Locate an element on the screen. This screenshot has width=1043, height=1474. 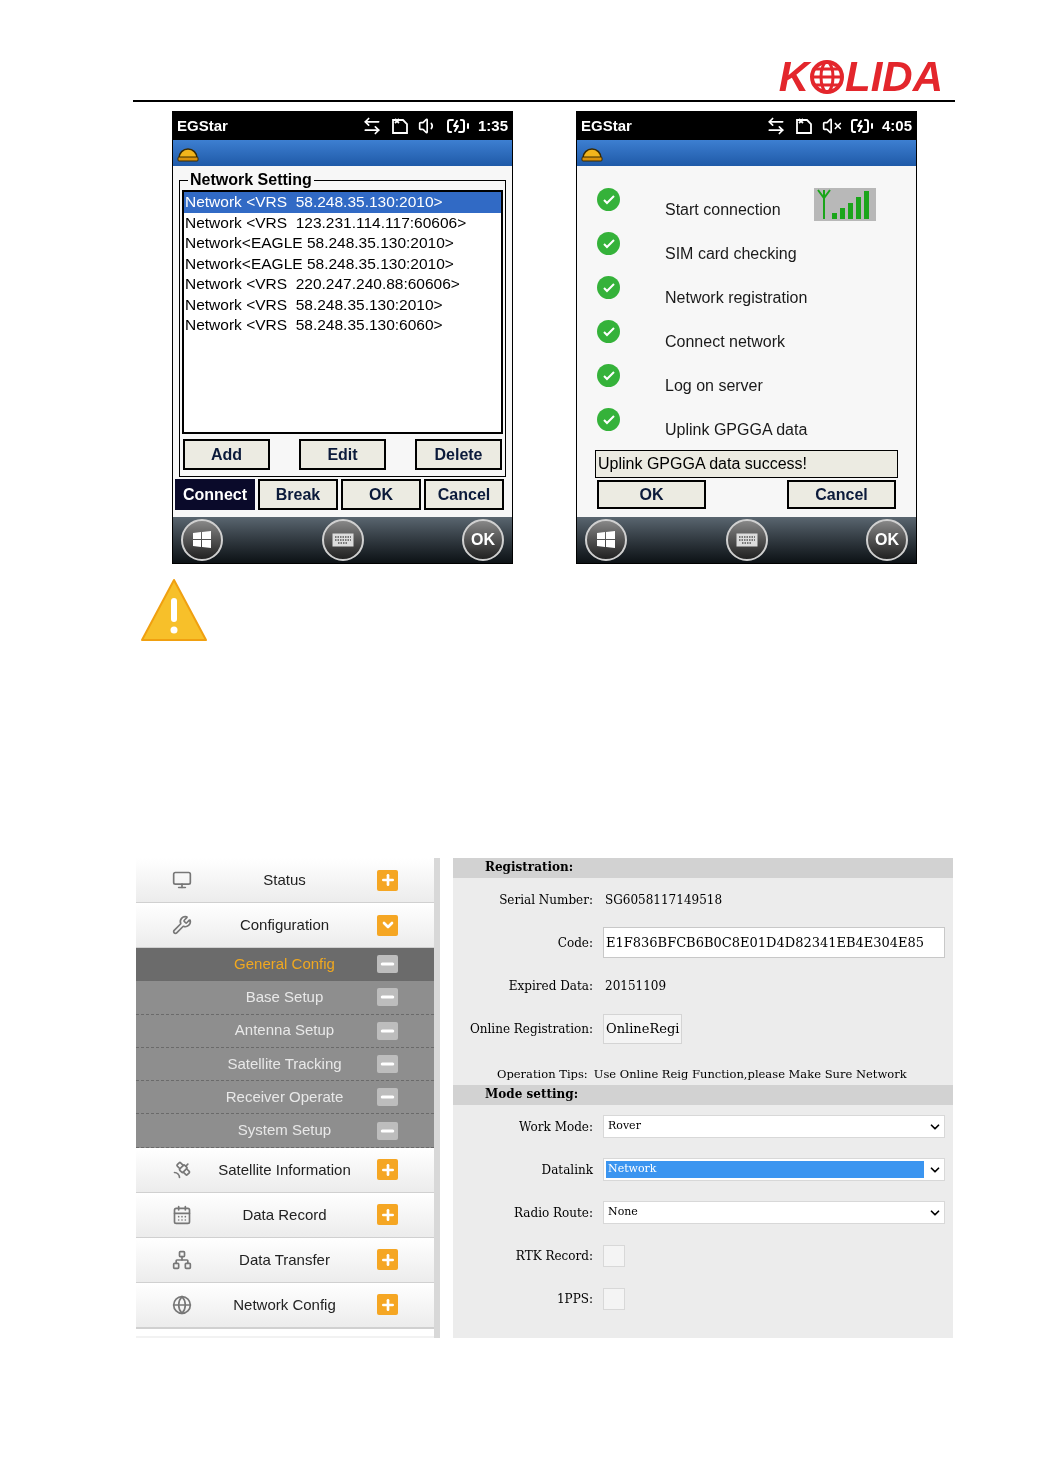
satellite-icon is located at coordinates (182, 1169).